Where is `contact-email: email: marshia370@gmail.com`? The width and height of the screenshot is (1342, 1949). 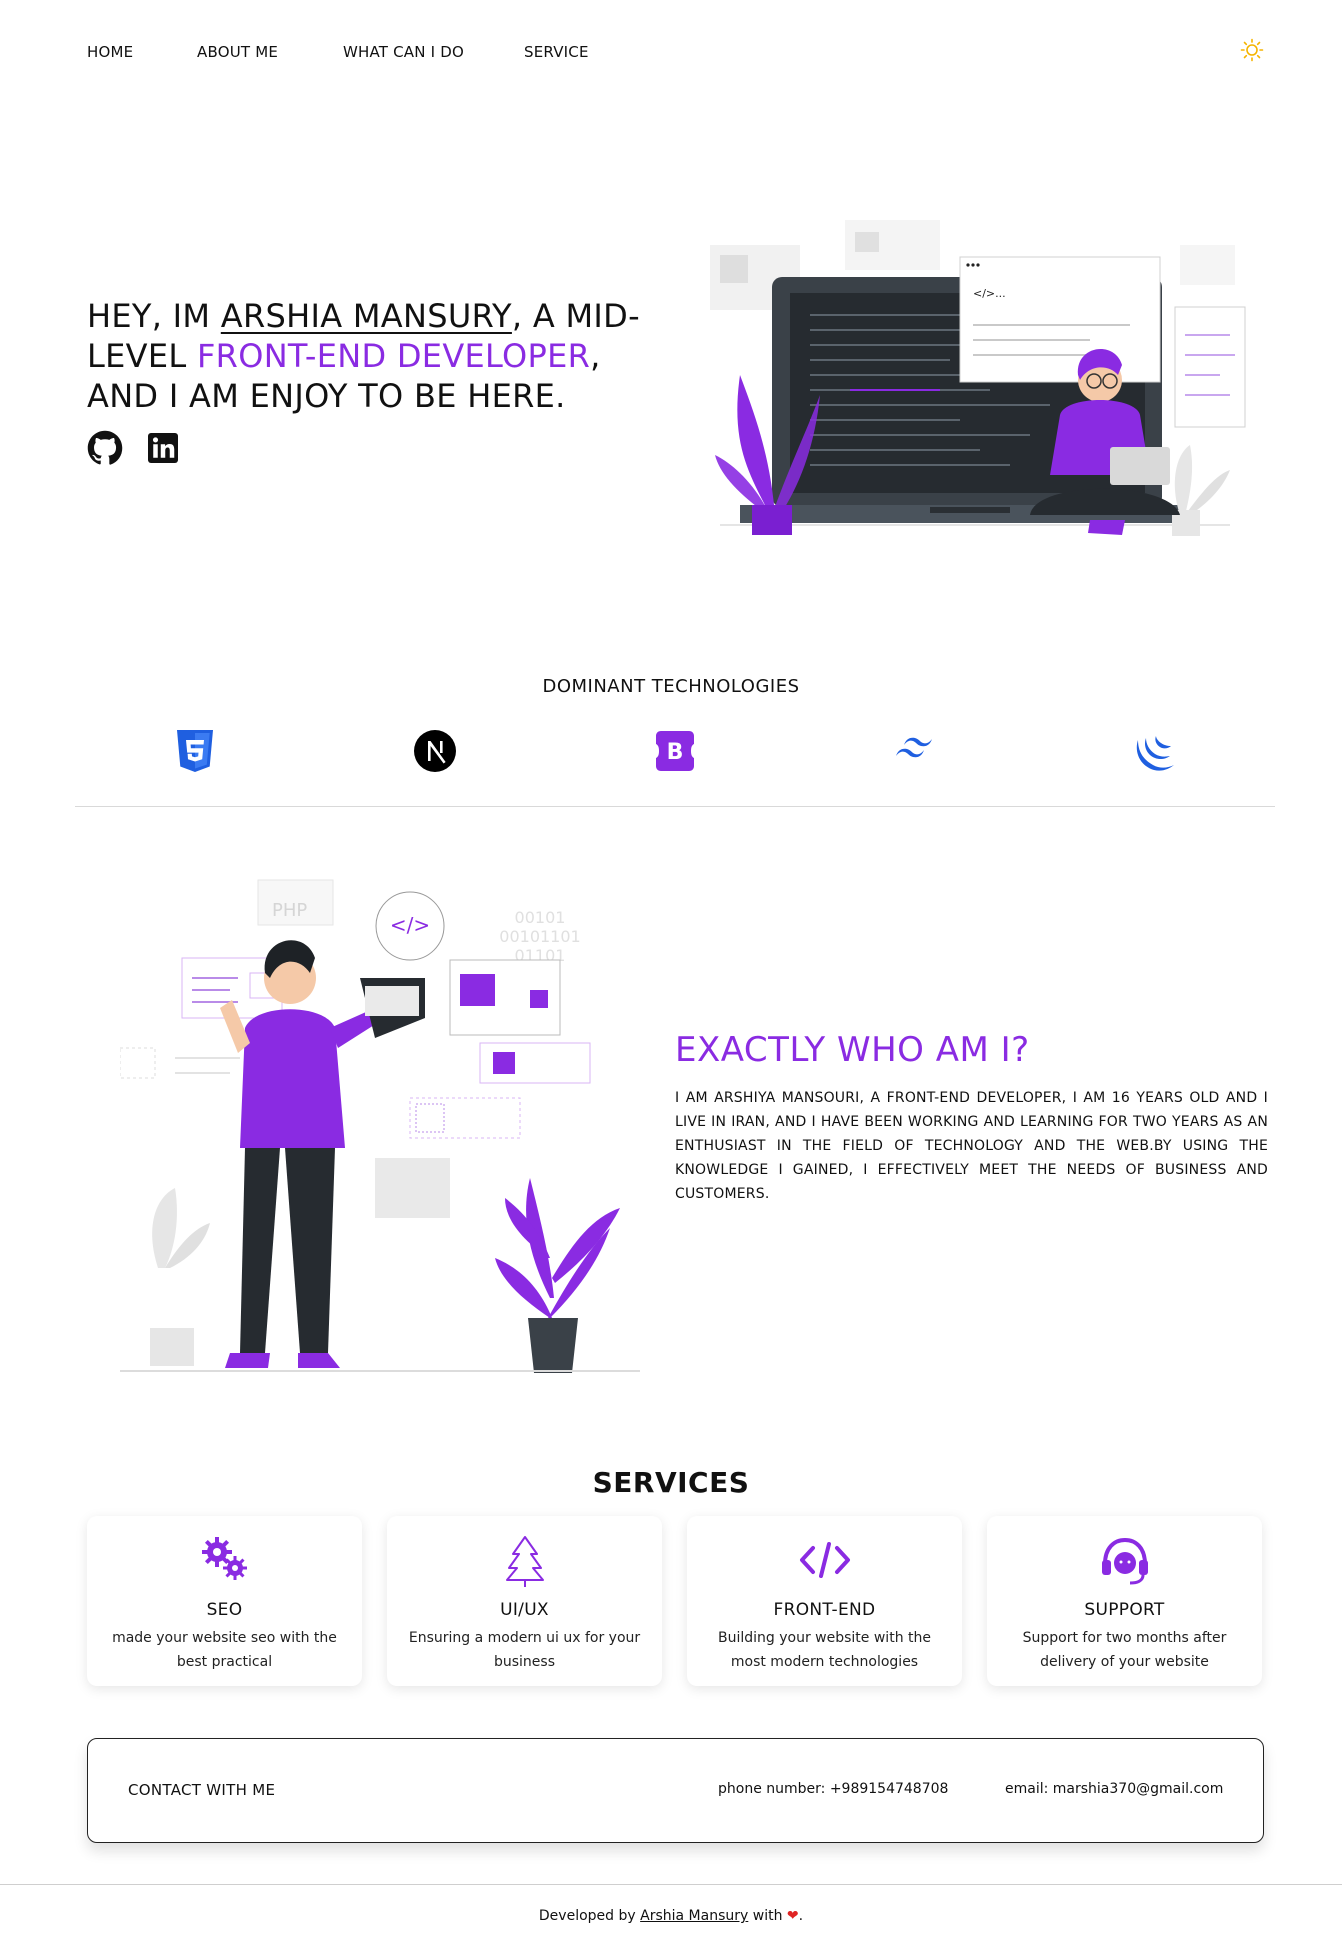
contact-email: email: marshia370@gmail.com is located at coordinates (1114, 1789).